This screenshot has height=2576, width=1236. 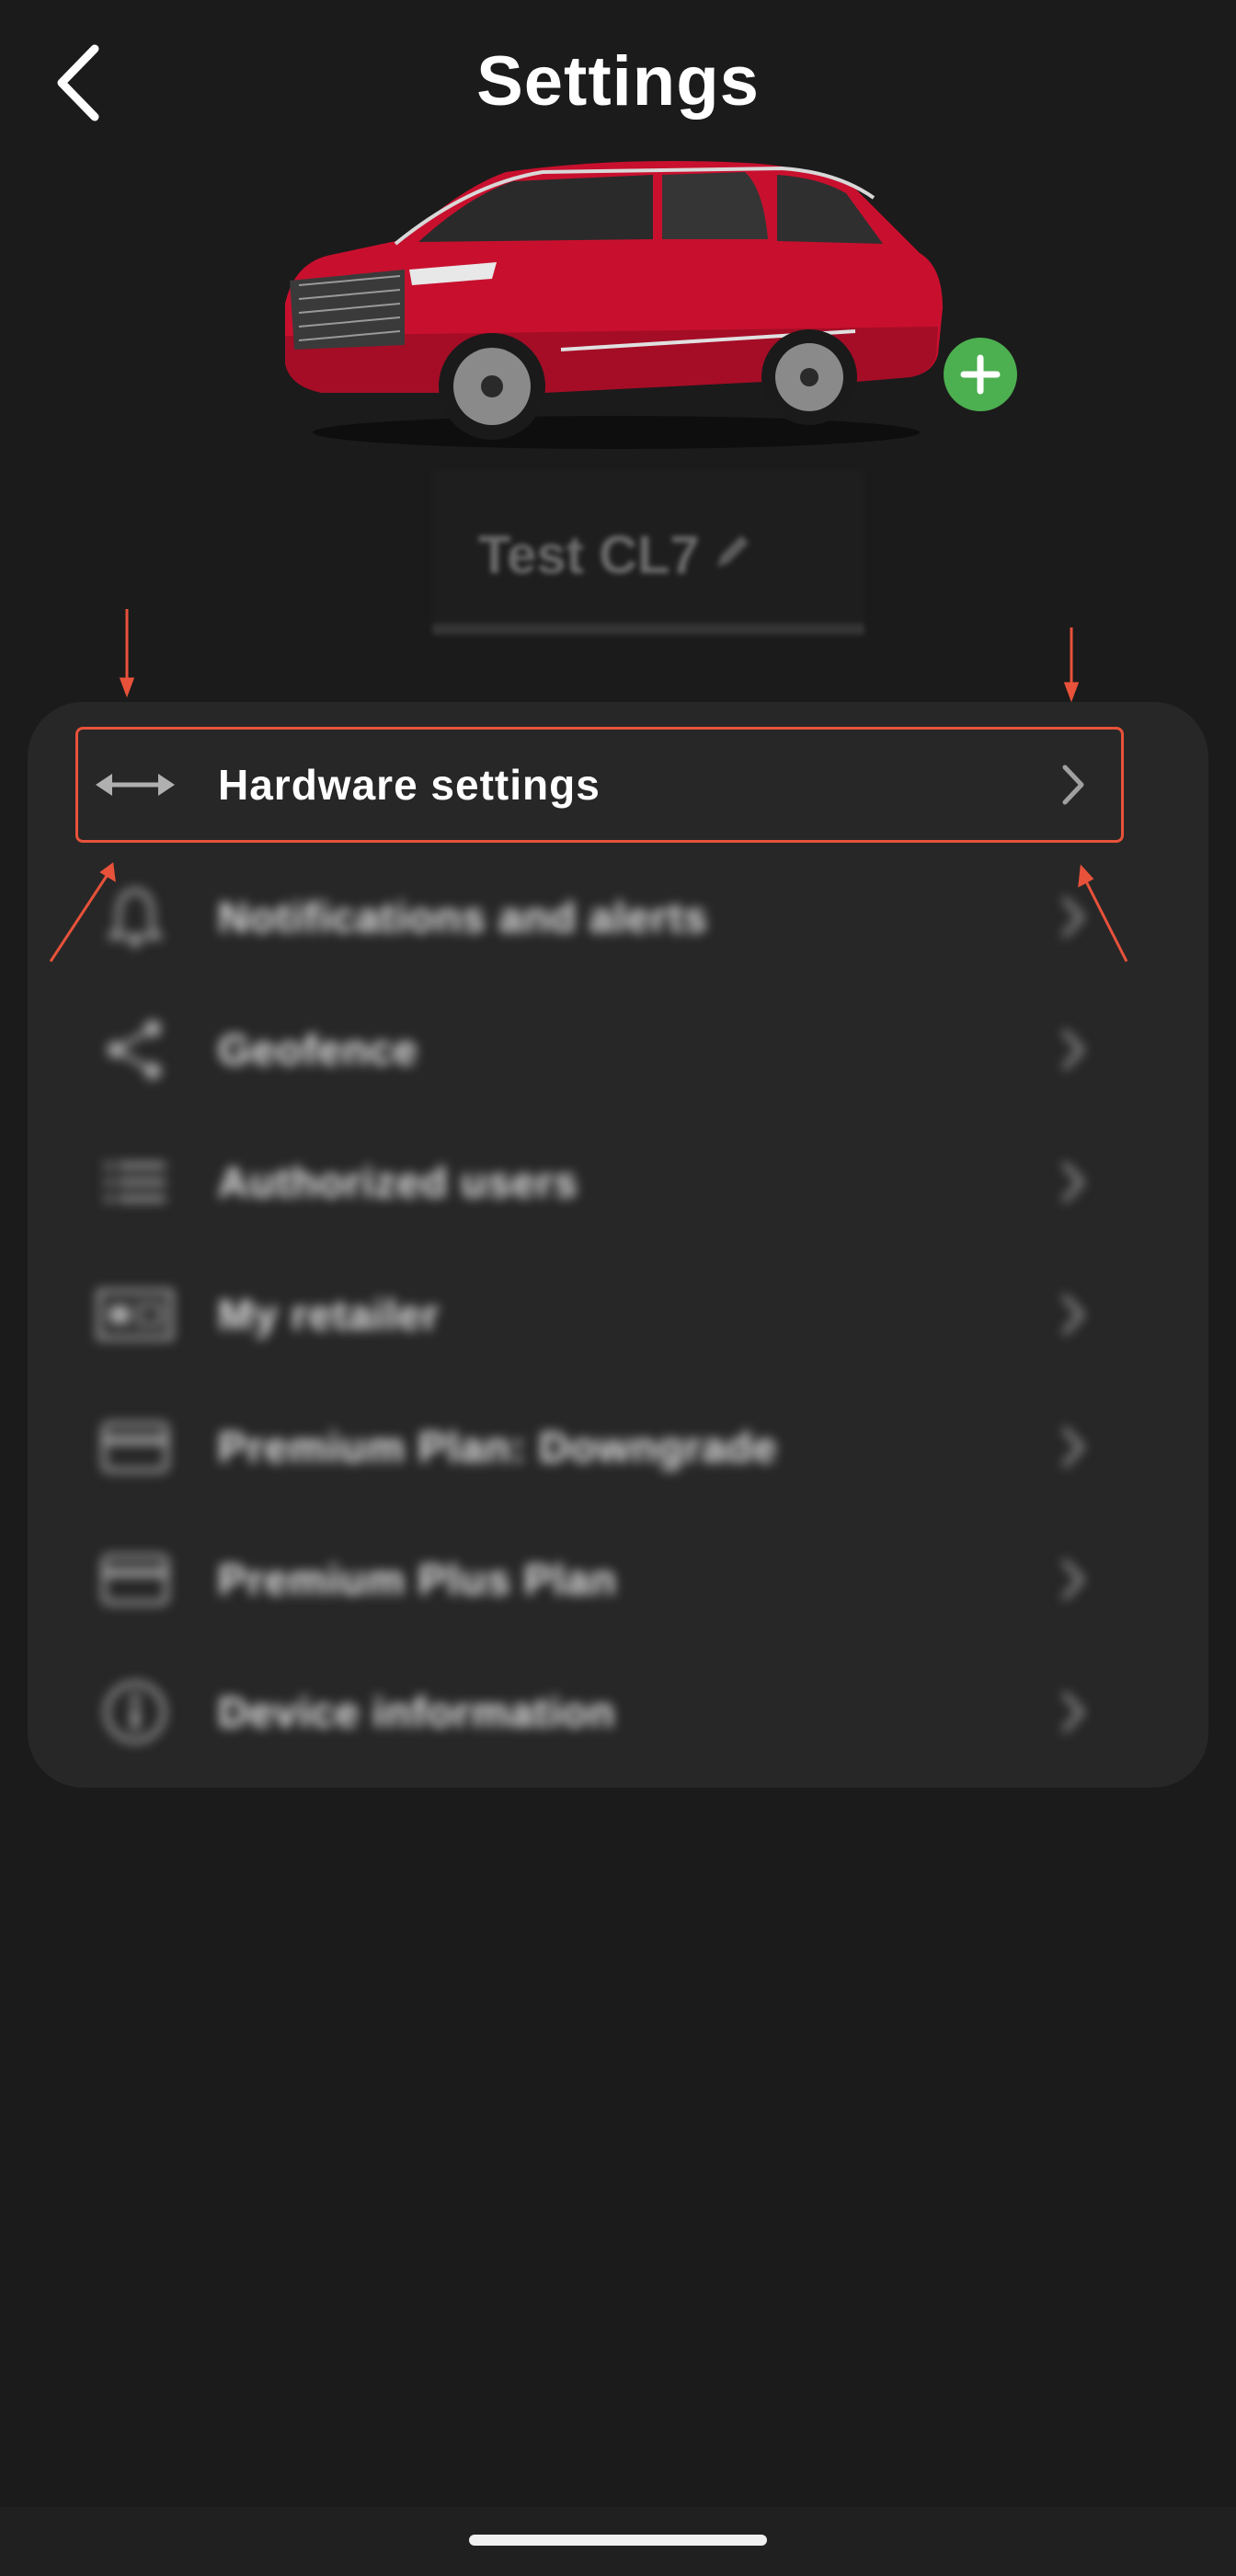 I want to click on pencil-icon, so click(x=733, y=551).